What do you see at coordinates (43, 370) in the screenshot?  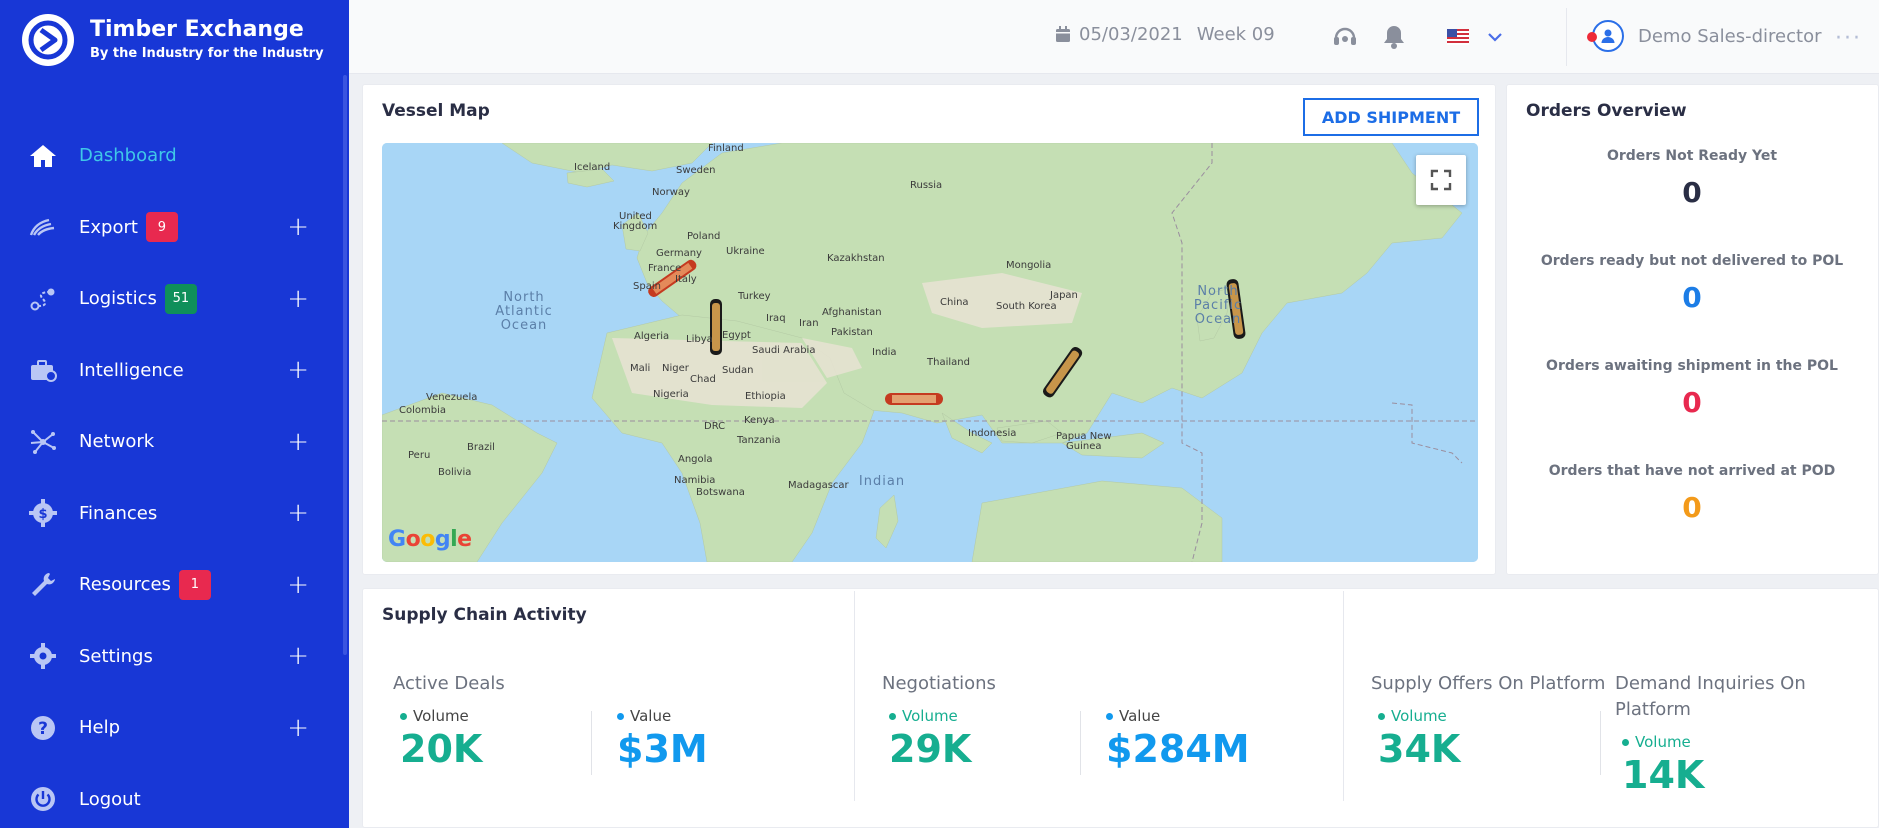 I see `briefcase-icon` at bounding box center [43, 370].